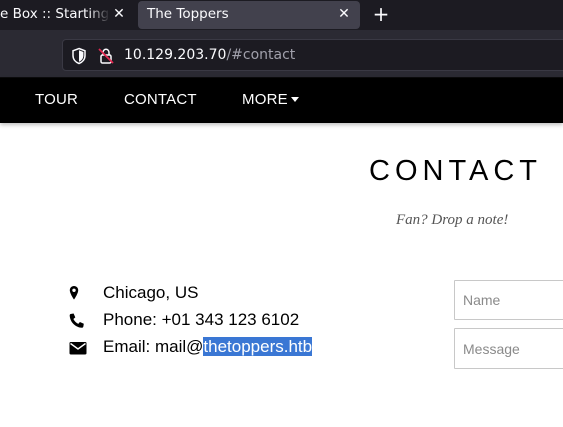 This screenshot has height=427, width=563. I want to click on message-input, so click(509, 348).